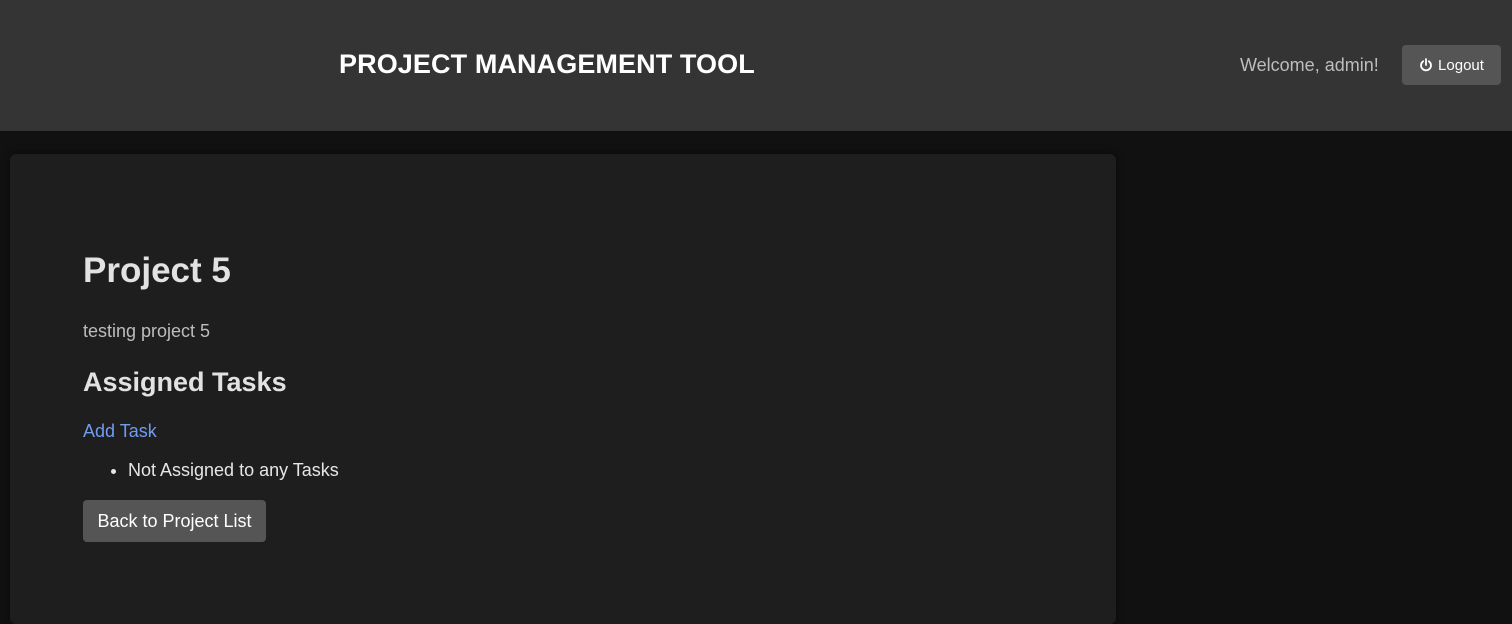 The height and width of the screenshot is (624, 1512). I want to click on logout-button: Logout, so click(1451, 65).